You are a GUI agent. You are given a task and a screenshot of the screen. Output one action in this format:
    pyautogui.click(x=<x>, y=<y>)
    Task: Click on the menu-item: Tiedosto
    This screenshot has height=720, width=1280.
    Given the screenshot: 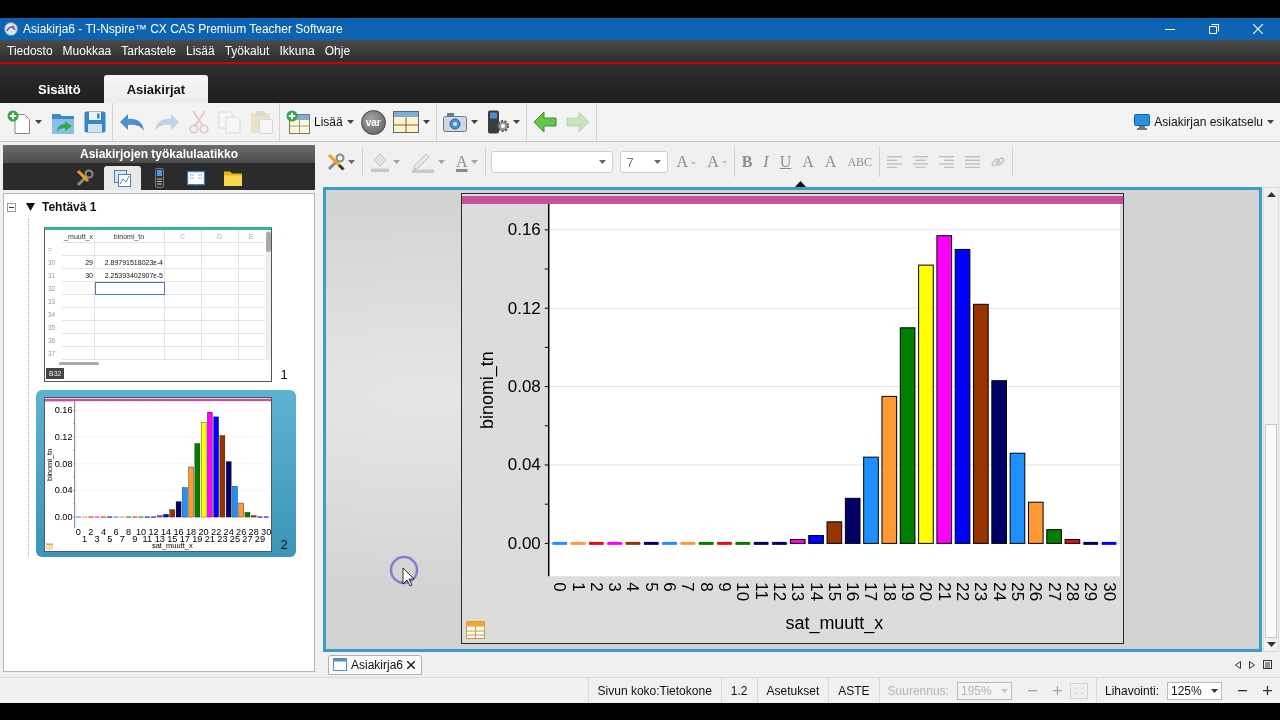 What is the action you would take?
    pyautogui.click(x=30, y=51)
    